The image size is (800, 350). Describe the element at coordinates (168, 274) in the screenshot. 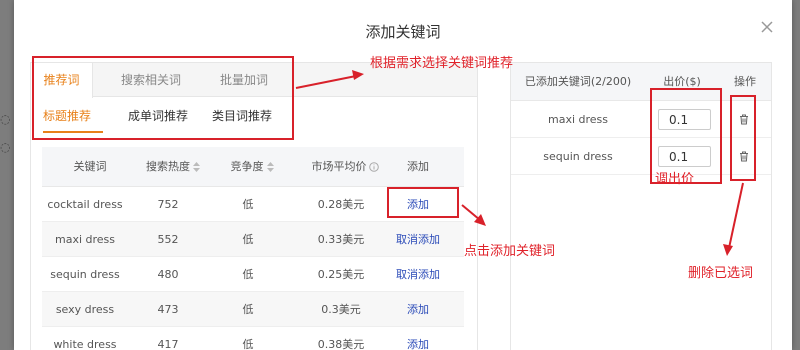

I see `heat-cell: 480` at that location.